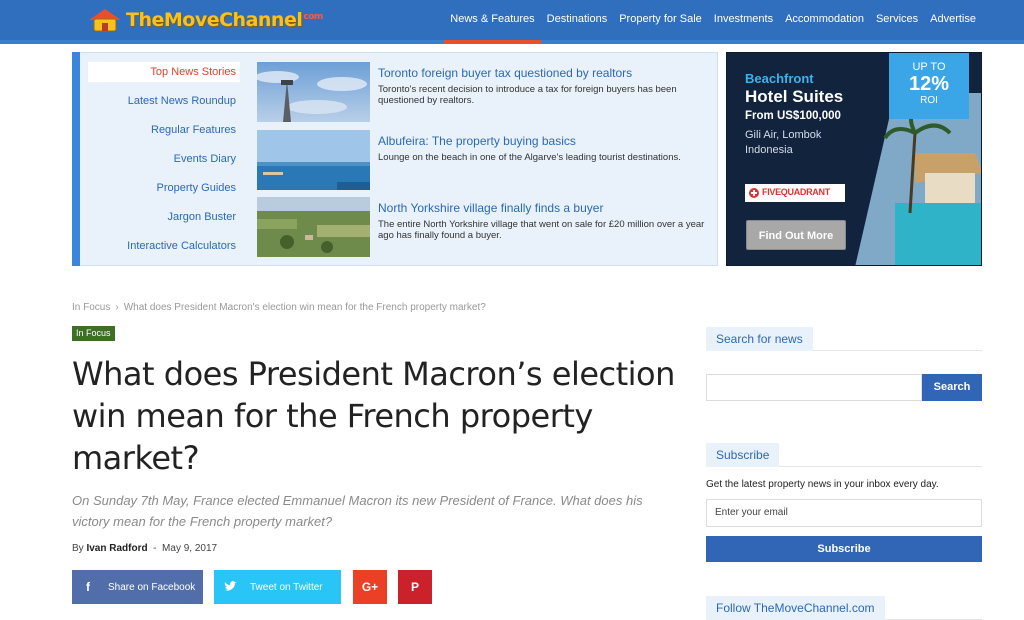  What do you see at coordinates (93, 333) in the screenshot?
I see `category-tag: In Focus` at bounding box center [93, 333].